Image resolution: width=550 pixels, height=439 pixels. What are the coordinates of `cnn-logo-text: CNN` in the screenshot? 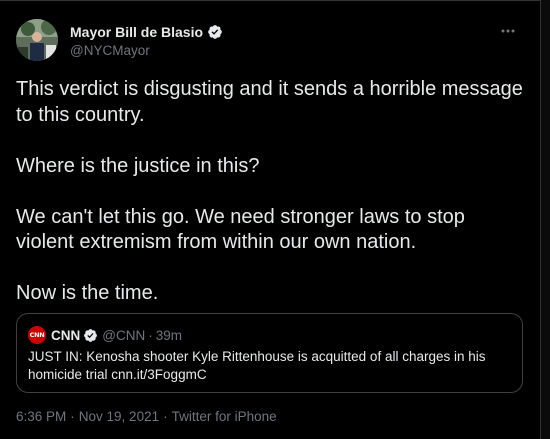 It's located at (37, 335).